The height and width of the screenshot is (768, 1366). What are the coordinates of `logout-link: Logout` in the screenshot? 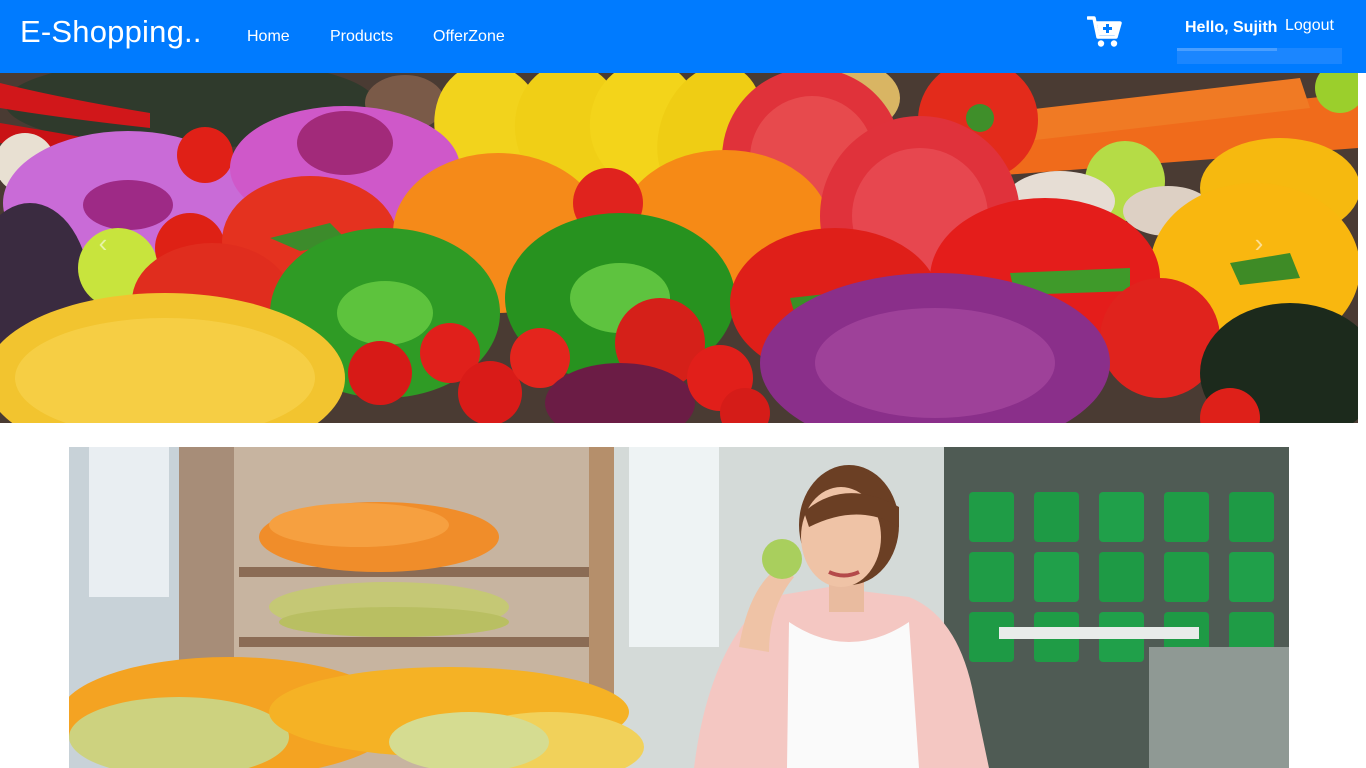 It's located at (1309, 26).